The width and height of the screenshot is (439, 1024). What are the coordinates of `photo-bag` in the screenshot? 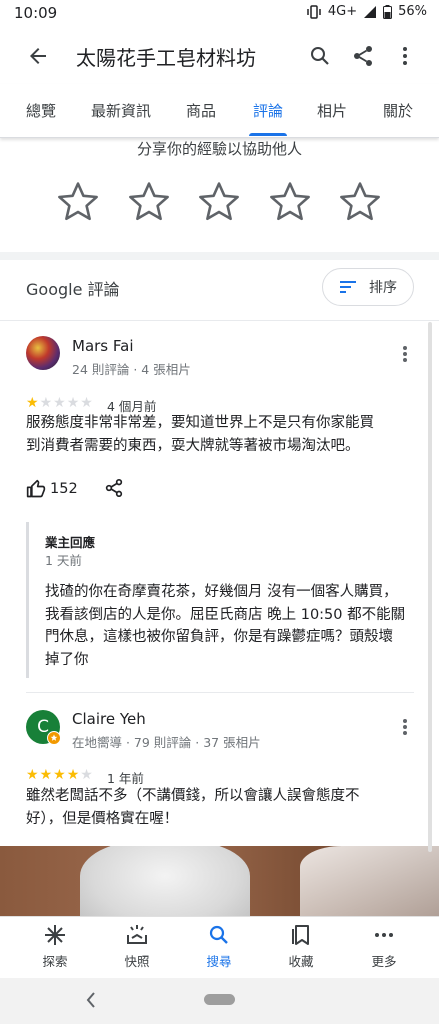 It's located at (369, 881).